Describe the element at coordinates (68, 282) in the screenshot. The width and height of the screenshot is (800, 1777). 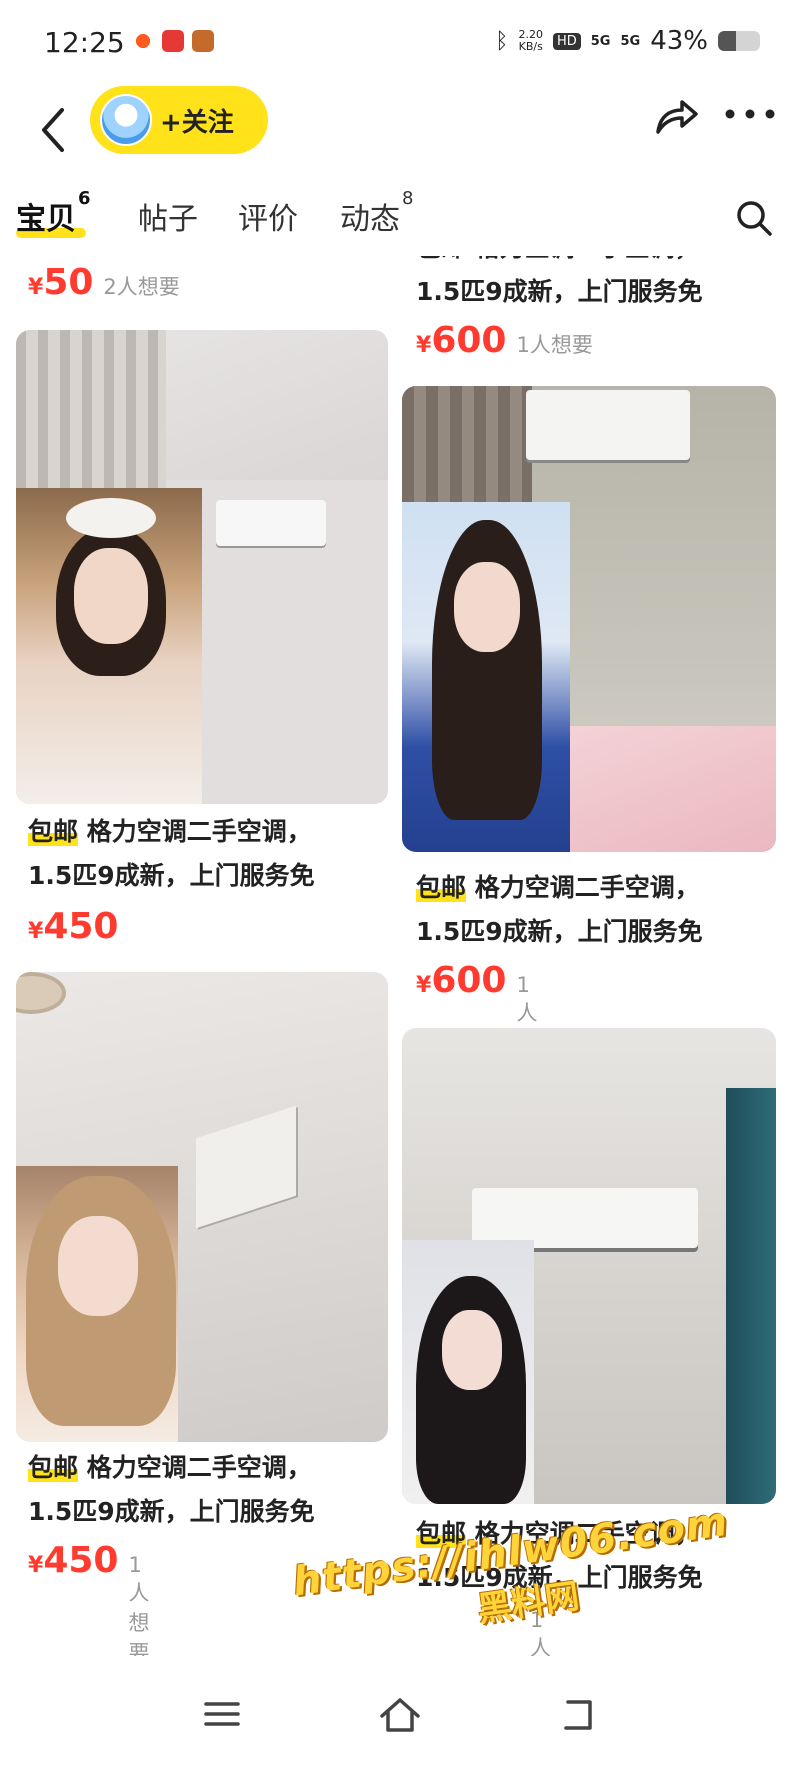
I see `price: 50` at that location.